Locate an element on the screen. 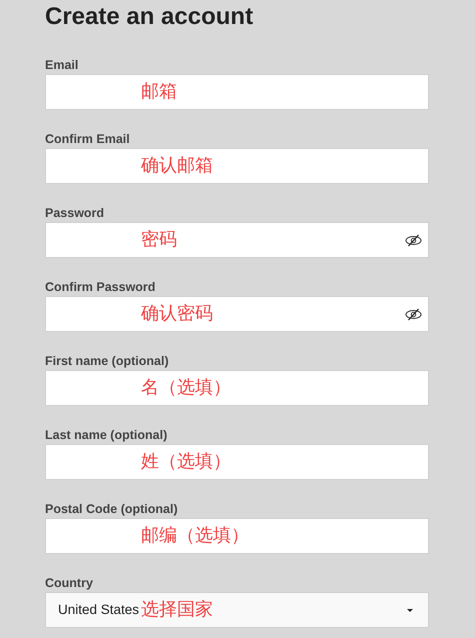  country-select: United States选择国家 is located at coordinates (237, 610).